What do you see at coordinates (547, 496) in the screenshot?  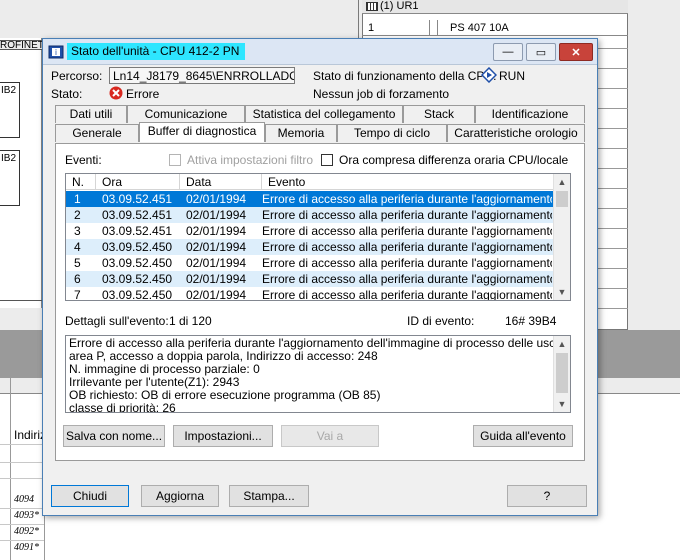 I see `help-button: ?` at bounding box center [547, 496].